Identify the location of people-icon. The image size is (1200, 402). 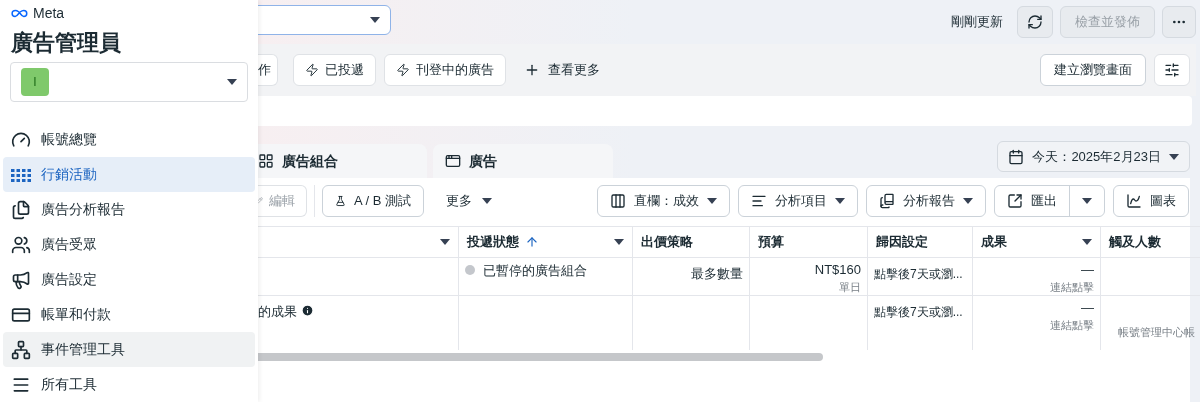
(21, 244).